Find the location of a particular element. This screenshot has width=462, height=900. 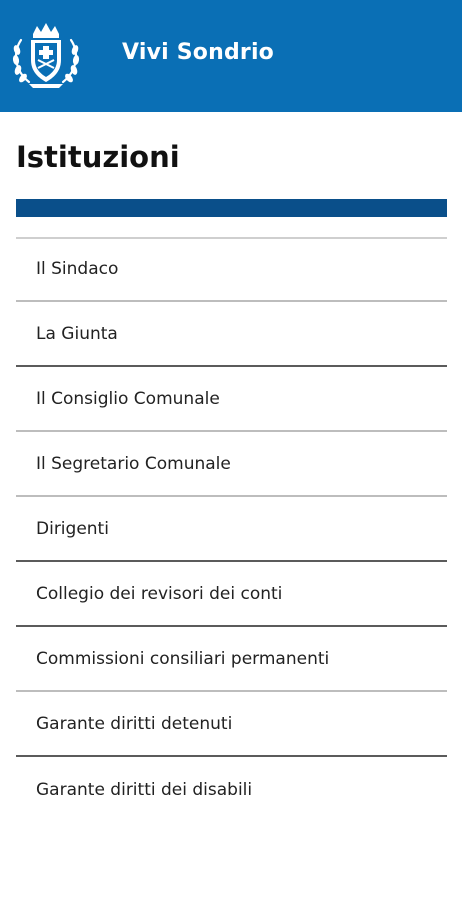

menu-item-garante-detenuti: Garante diritti detenuti is located at coordinates (231, 724).